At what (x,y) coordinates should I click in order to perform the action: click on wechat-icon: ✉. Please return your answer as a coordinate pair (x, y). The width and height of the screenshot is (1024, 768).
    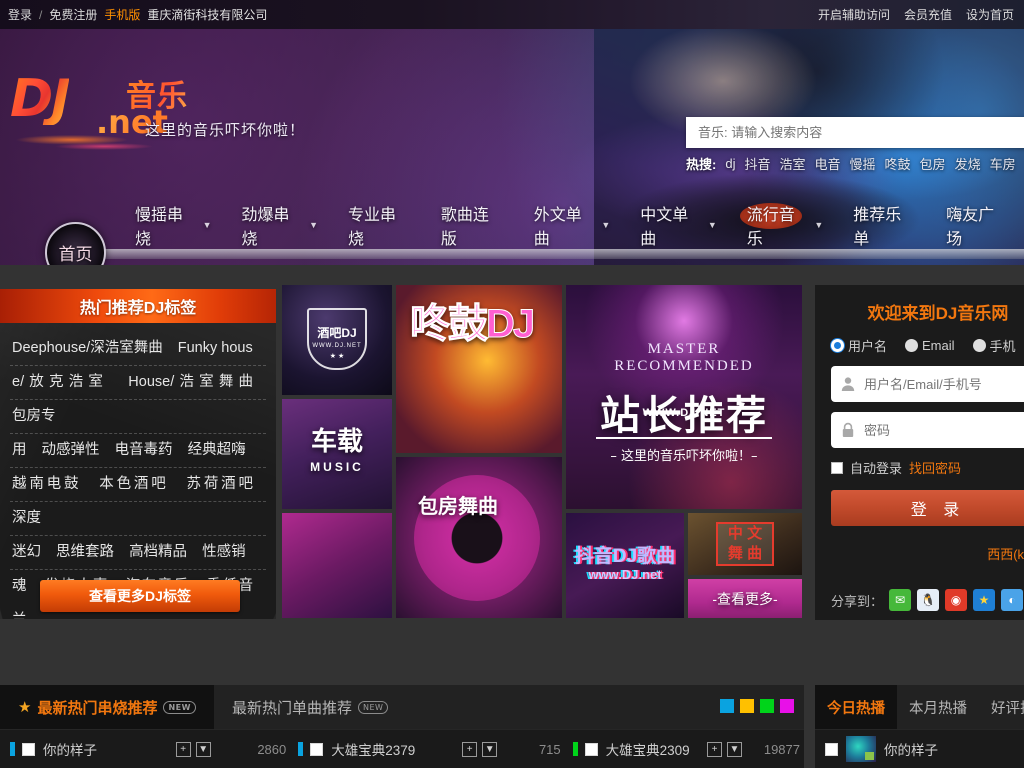
    Looking at the image, I should click on (900, 600).